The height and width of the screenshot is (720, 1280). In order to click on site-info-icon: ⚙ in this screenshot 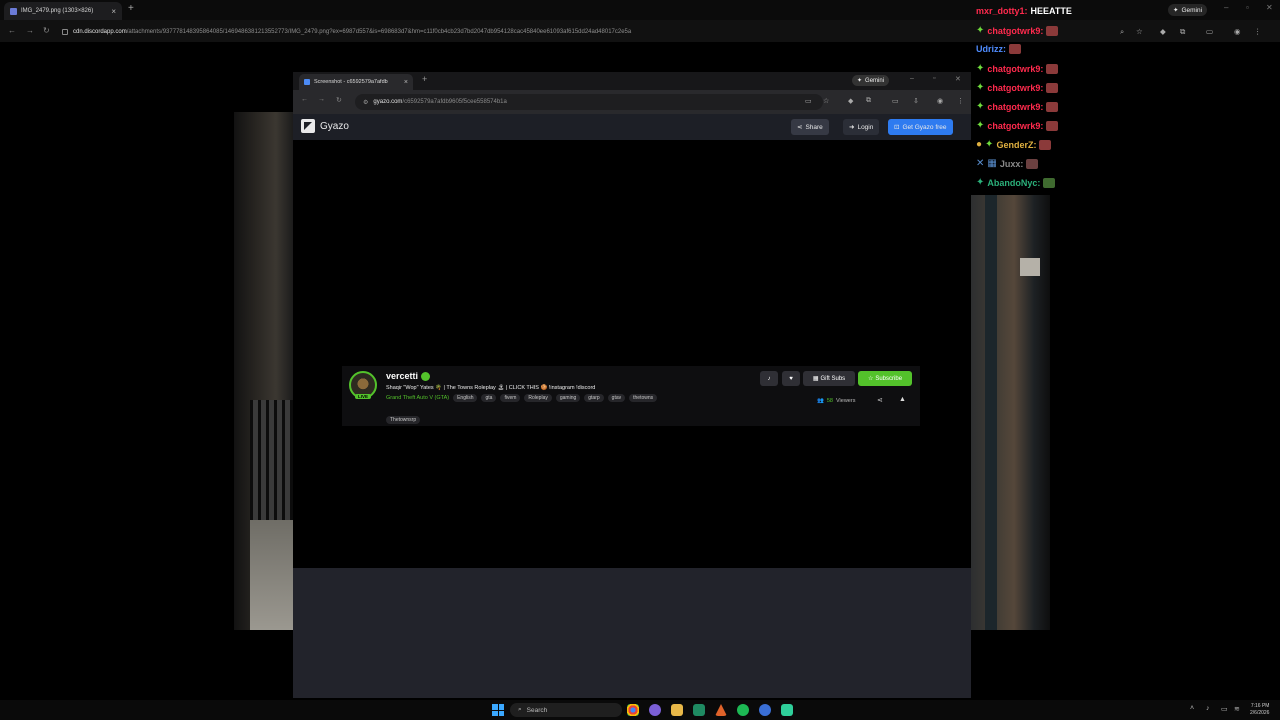, I will do `click(365, 102)`.